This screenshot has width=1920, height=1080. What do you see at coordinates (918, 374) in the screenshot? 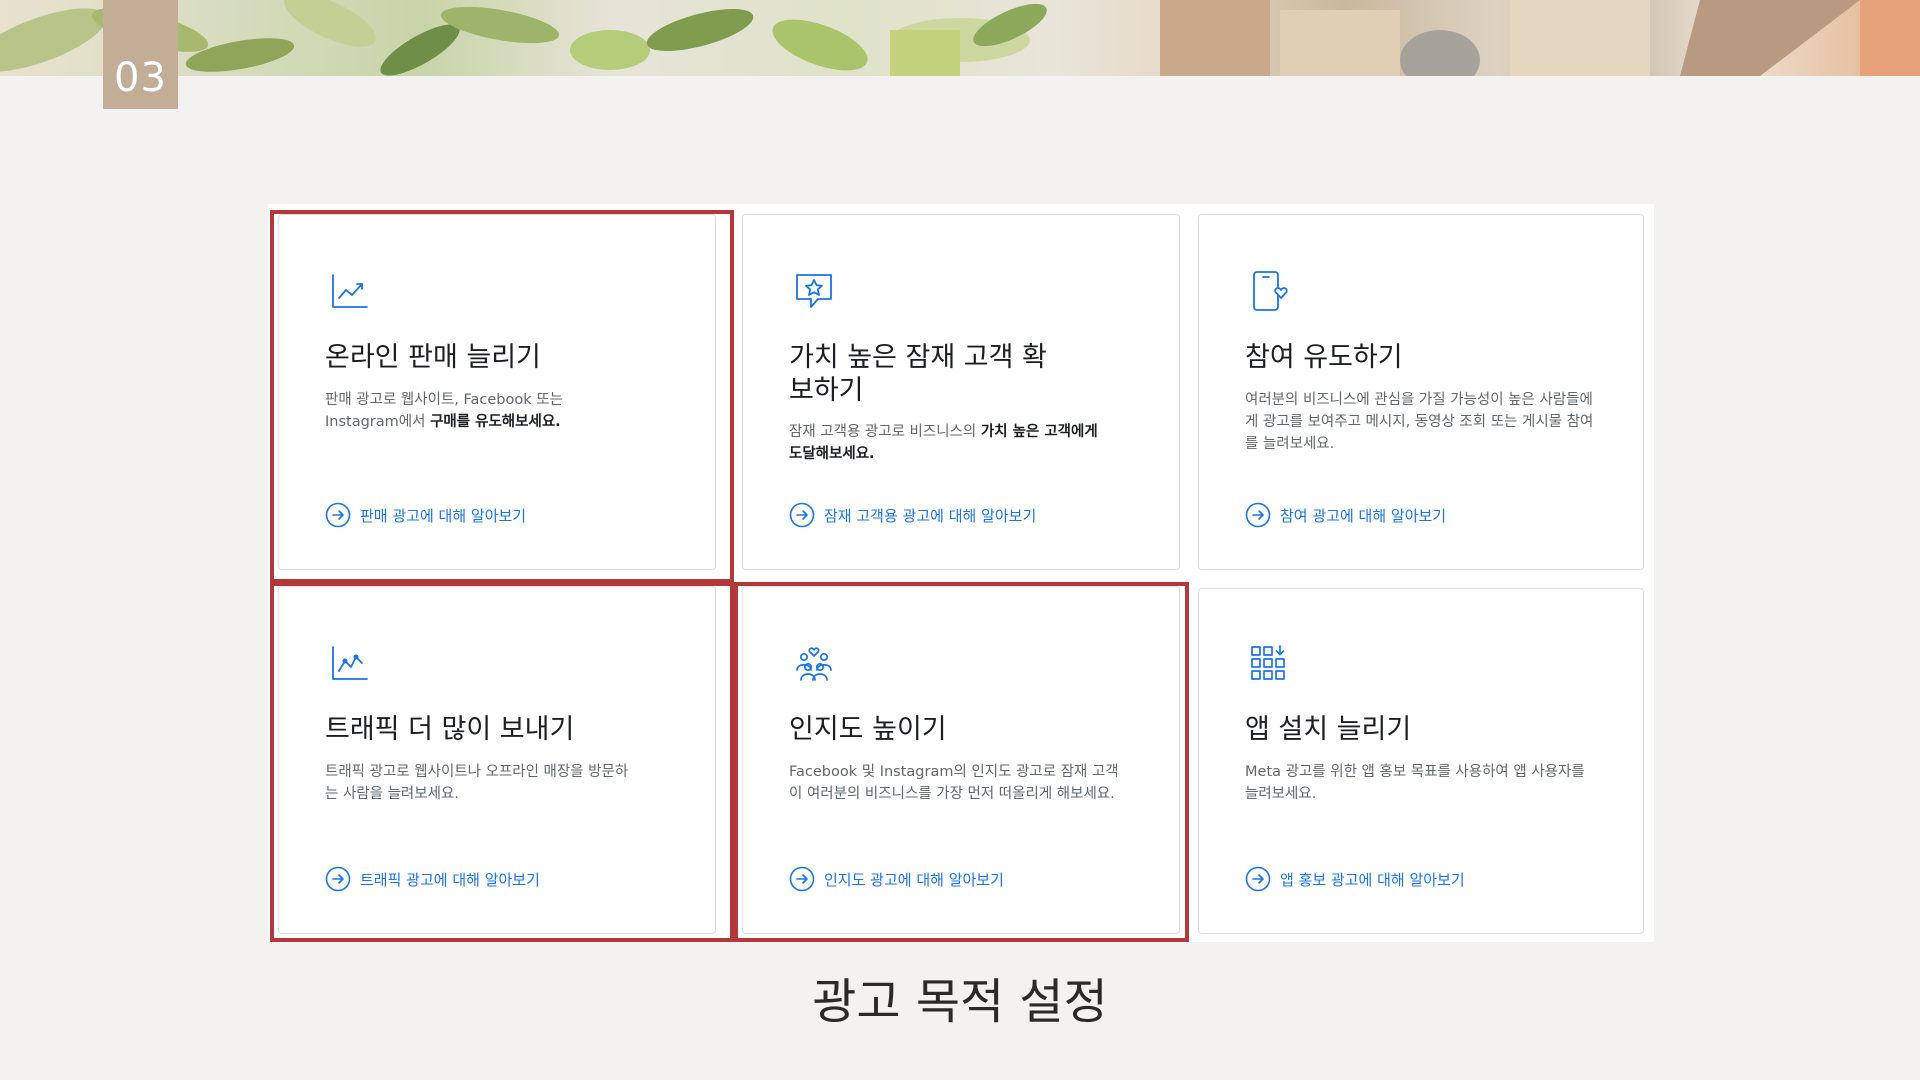
I see `card-title: 가치 높은 잠재 고객 확보하기` at bounding box center [918, 374].